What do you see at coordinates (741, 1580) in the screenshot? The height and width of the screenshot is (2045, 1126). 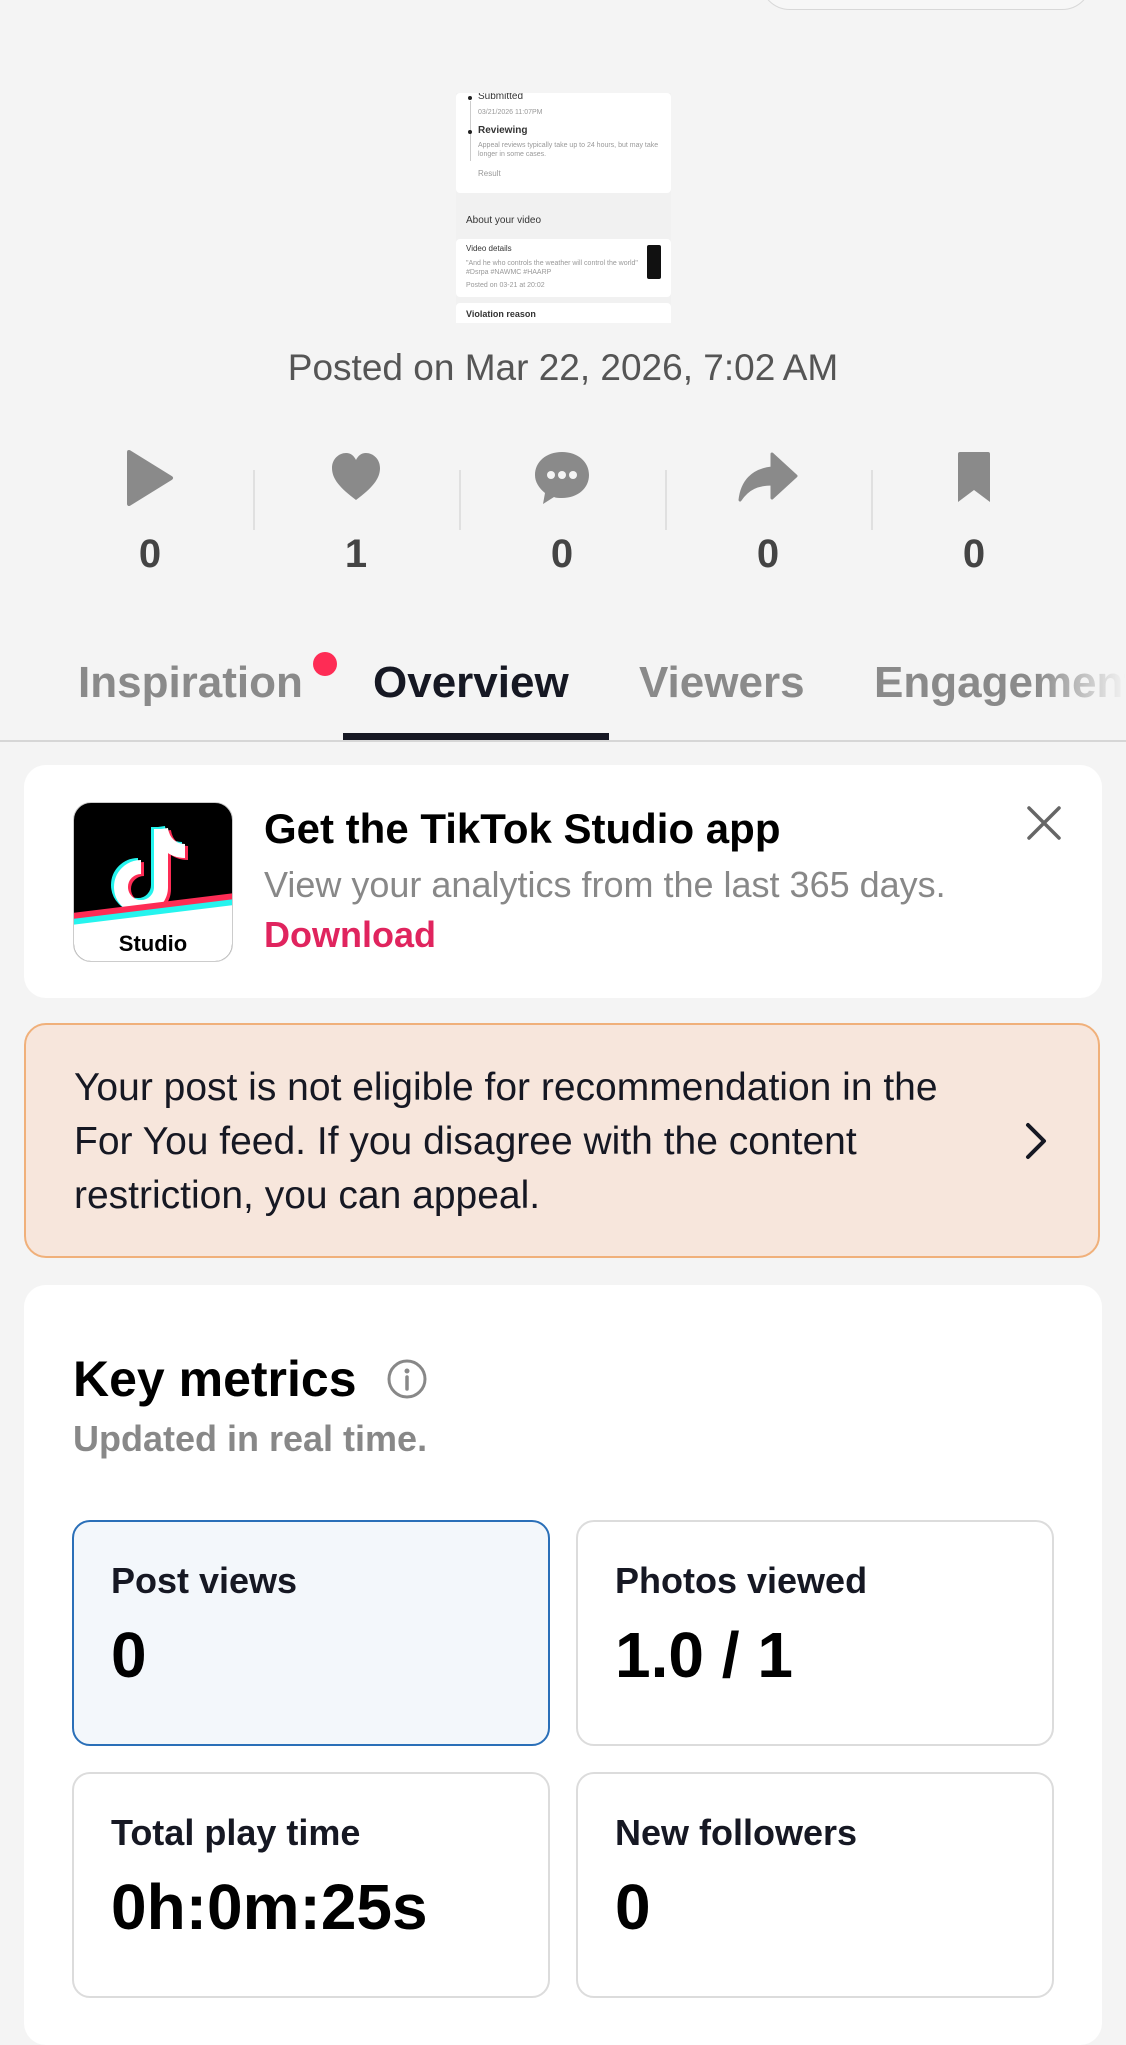 I see `metric-label: Photos viewed` at bounding box center [741, 1580].